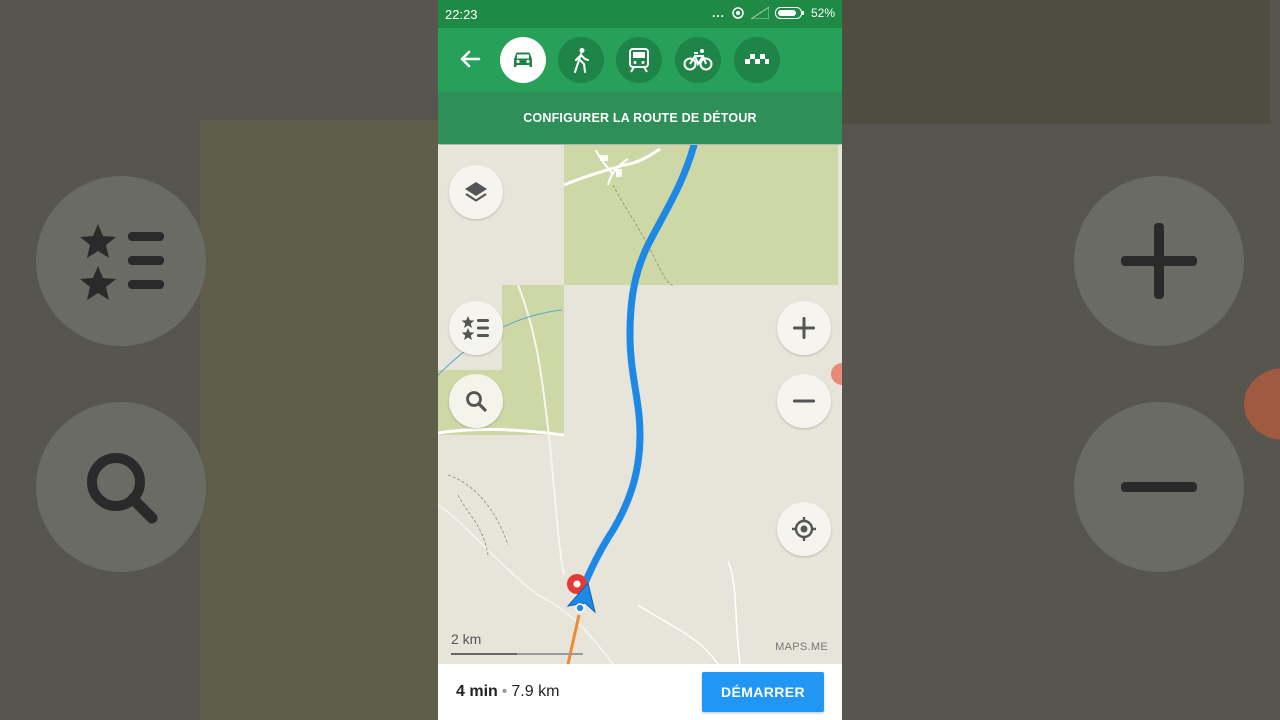 The width and height of the screenshot is (1280, 720). Describe the element at coordinates (738, 13) in the screenshot. I see `sync-icon` at that location.